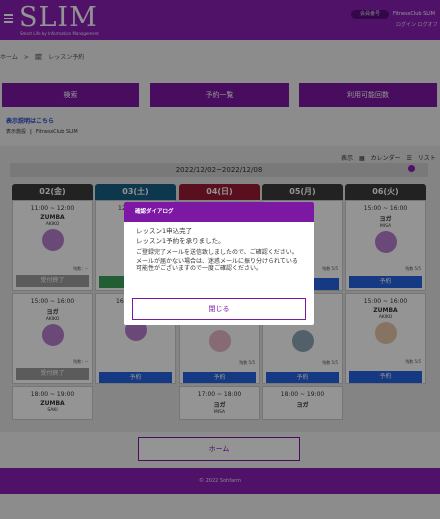 Image resolution: width=440 pixels, height=519 pixels. What do you see at coordinates (219, 212) in the screenshot?
I see `dialog-title: 確認ダイアログ` at bounding box center [219, 212].